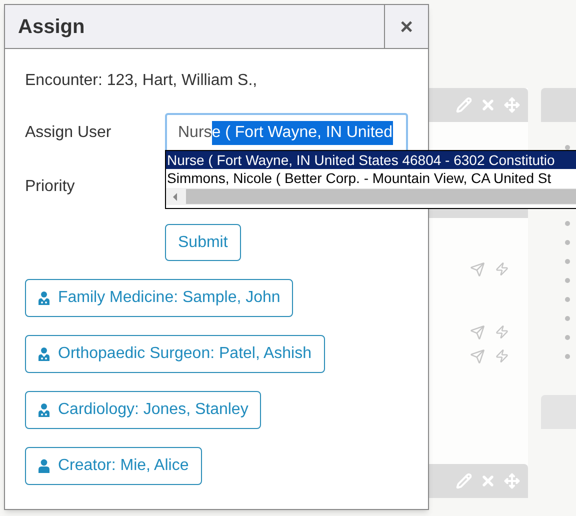 The height and width of the screenshot is (516, 576). Describe the element at coordinates (174, 354) in the screenshot. I see `assignee-button: Orthopaedic Surgeon: Patel, Ashish` at that location.